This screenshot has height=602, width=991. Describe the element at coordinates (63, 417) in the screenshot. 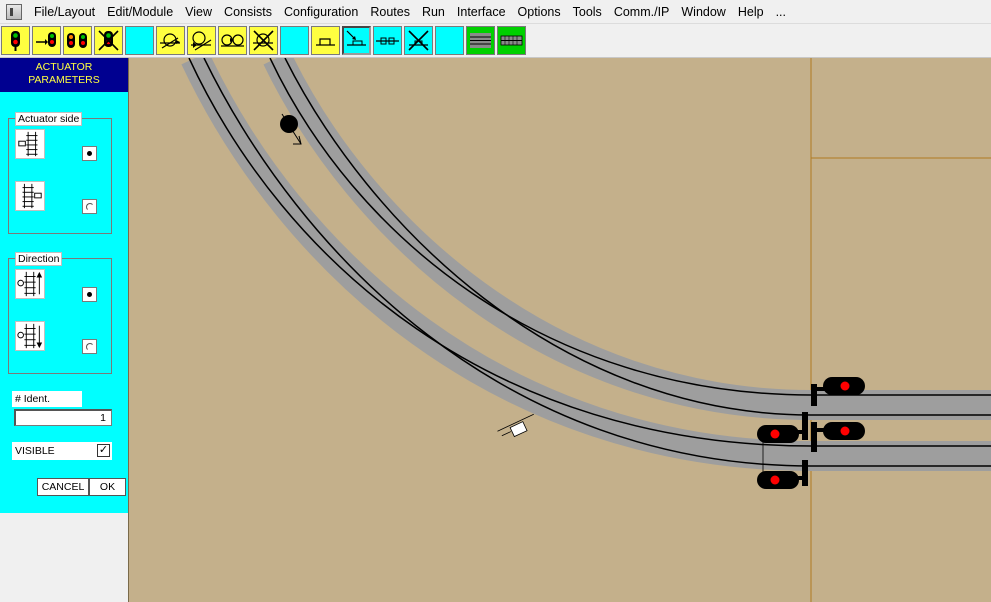

I see `ident-input: 1` at that location.